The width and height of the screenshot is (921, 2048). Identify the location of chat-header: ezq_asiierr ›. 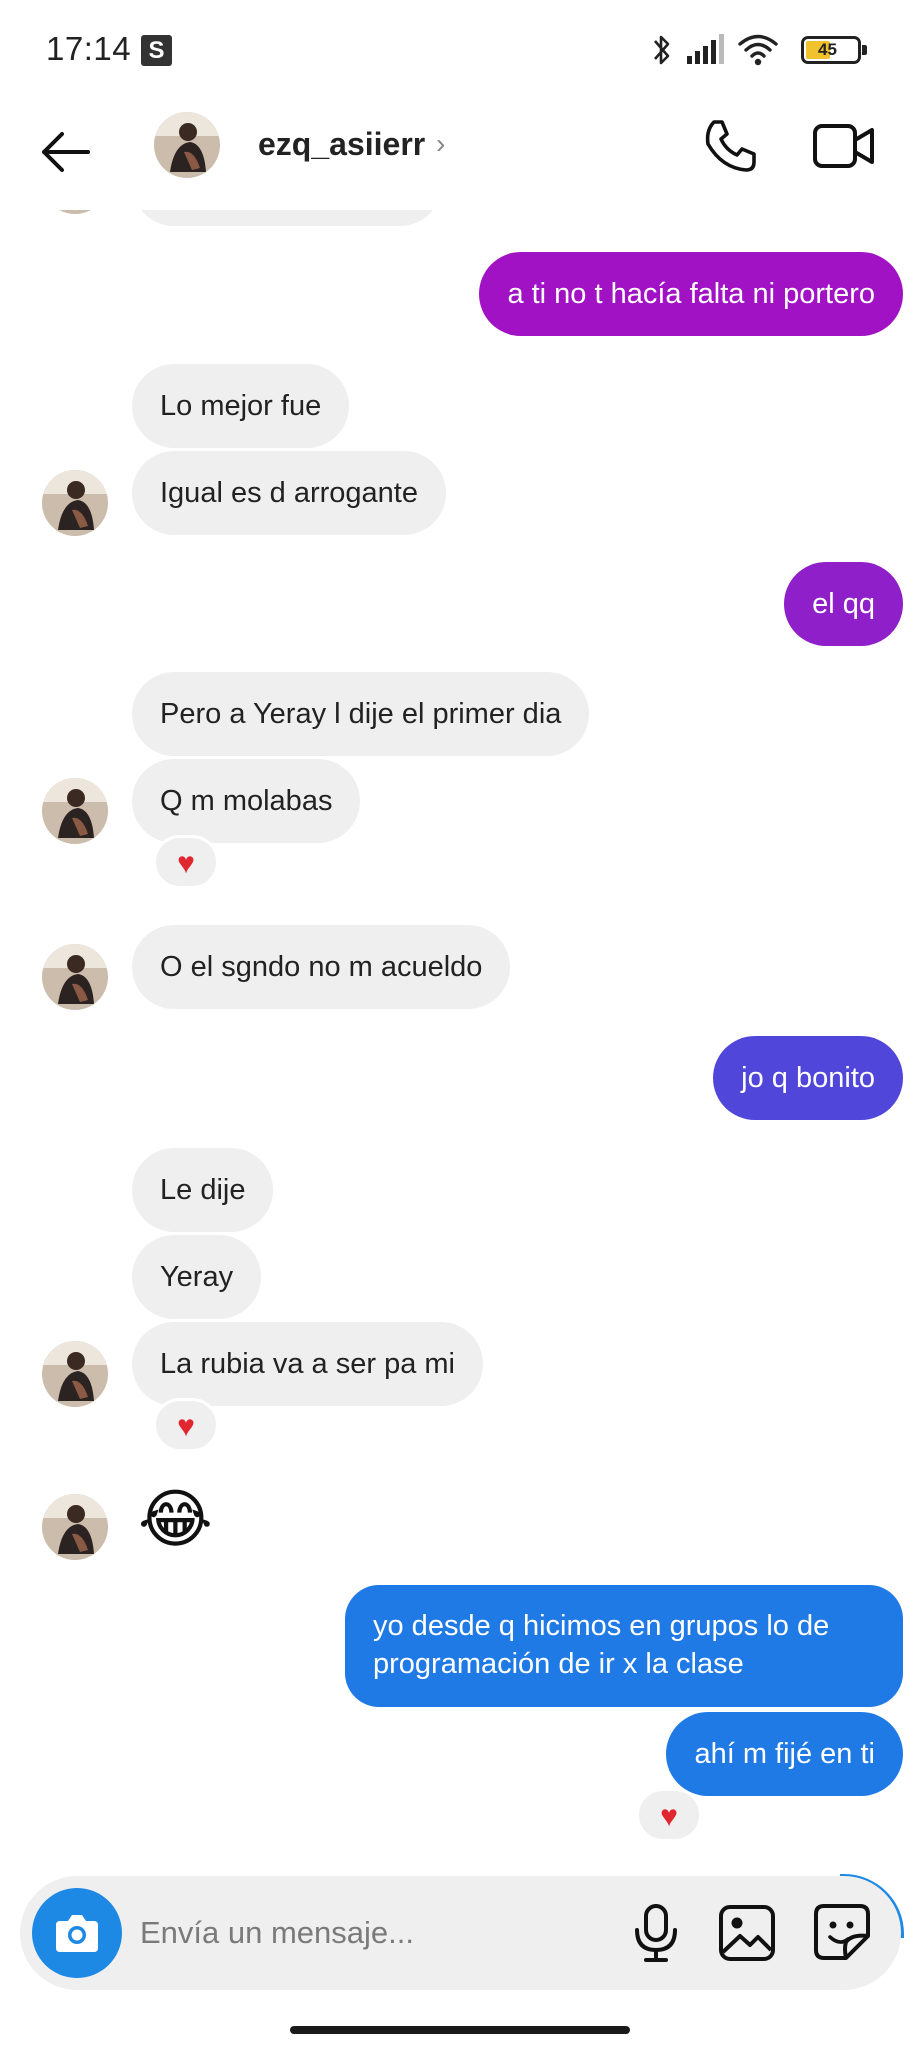
(460, 155).